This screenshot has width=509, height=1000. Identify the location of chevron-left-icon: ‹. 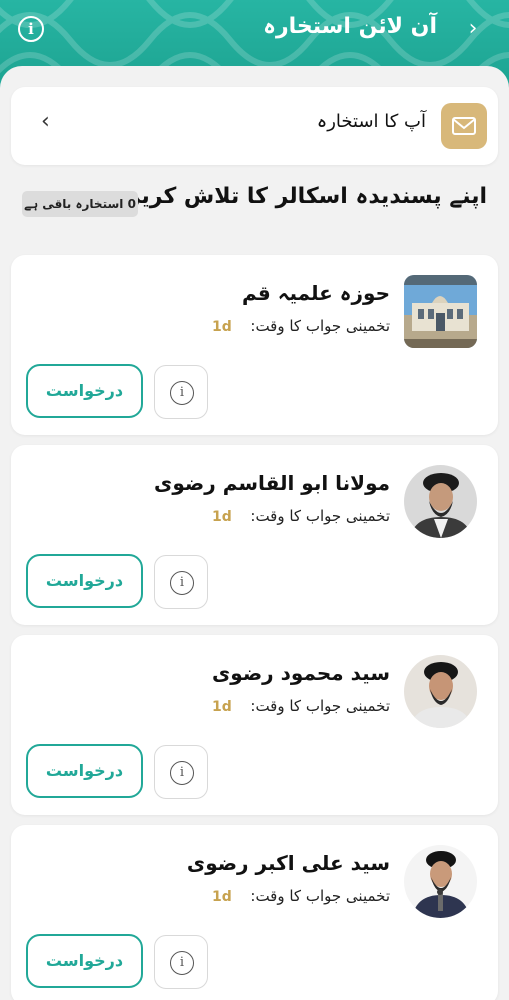
(45, 121).